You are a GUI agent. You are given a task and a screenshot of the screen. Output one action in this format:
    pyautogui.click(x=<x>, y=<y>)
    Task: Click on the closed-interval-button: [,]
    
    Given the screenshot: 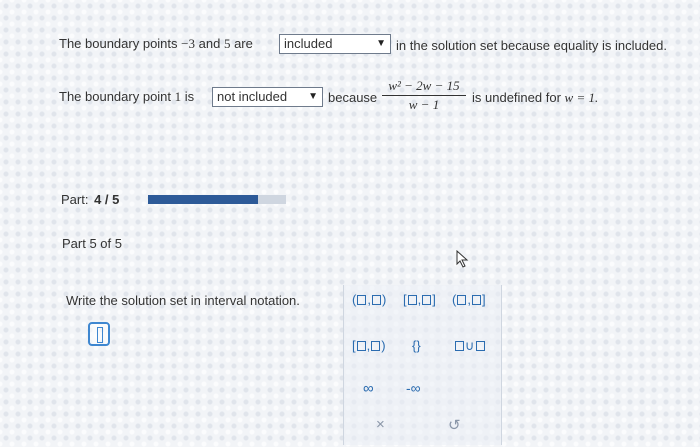 What is the action you would take?
    pyautogui.click(x=419, y=299)
    